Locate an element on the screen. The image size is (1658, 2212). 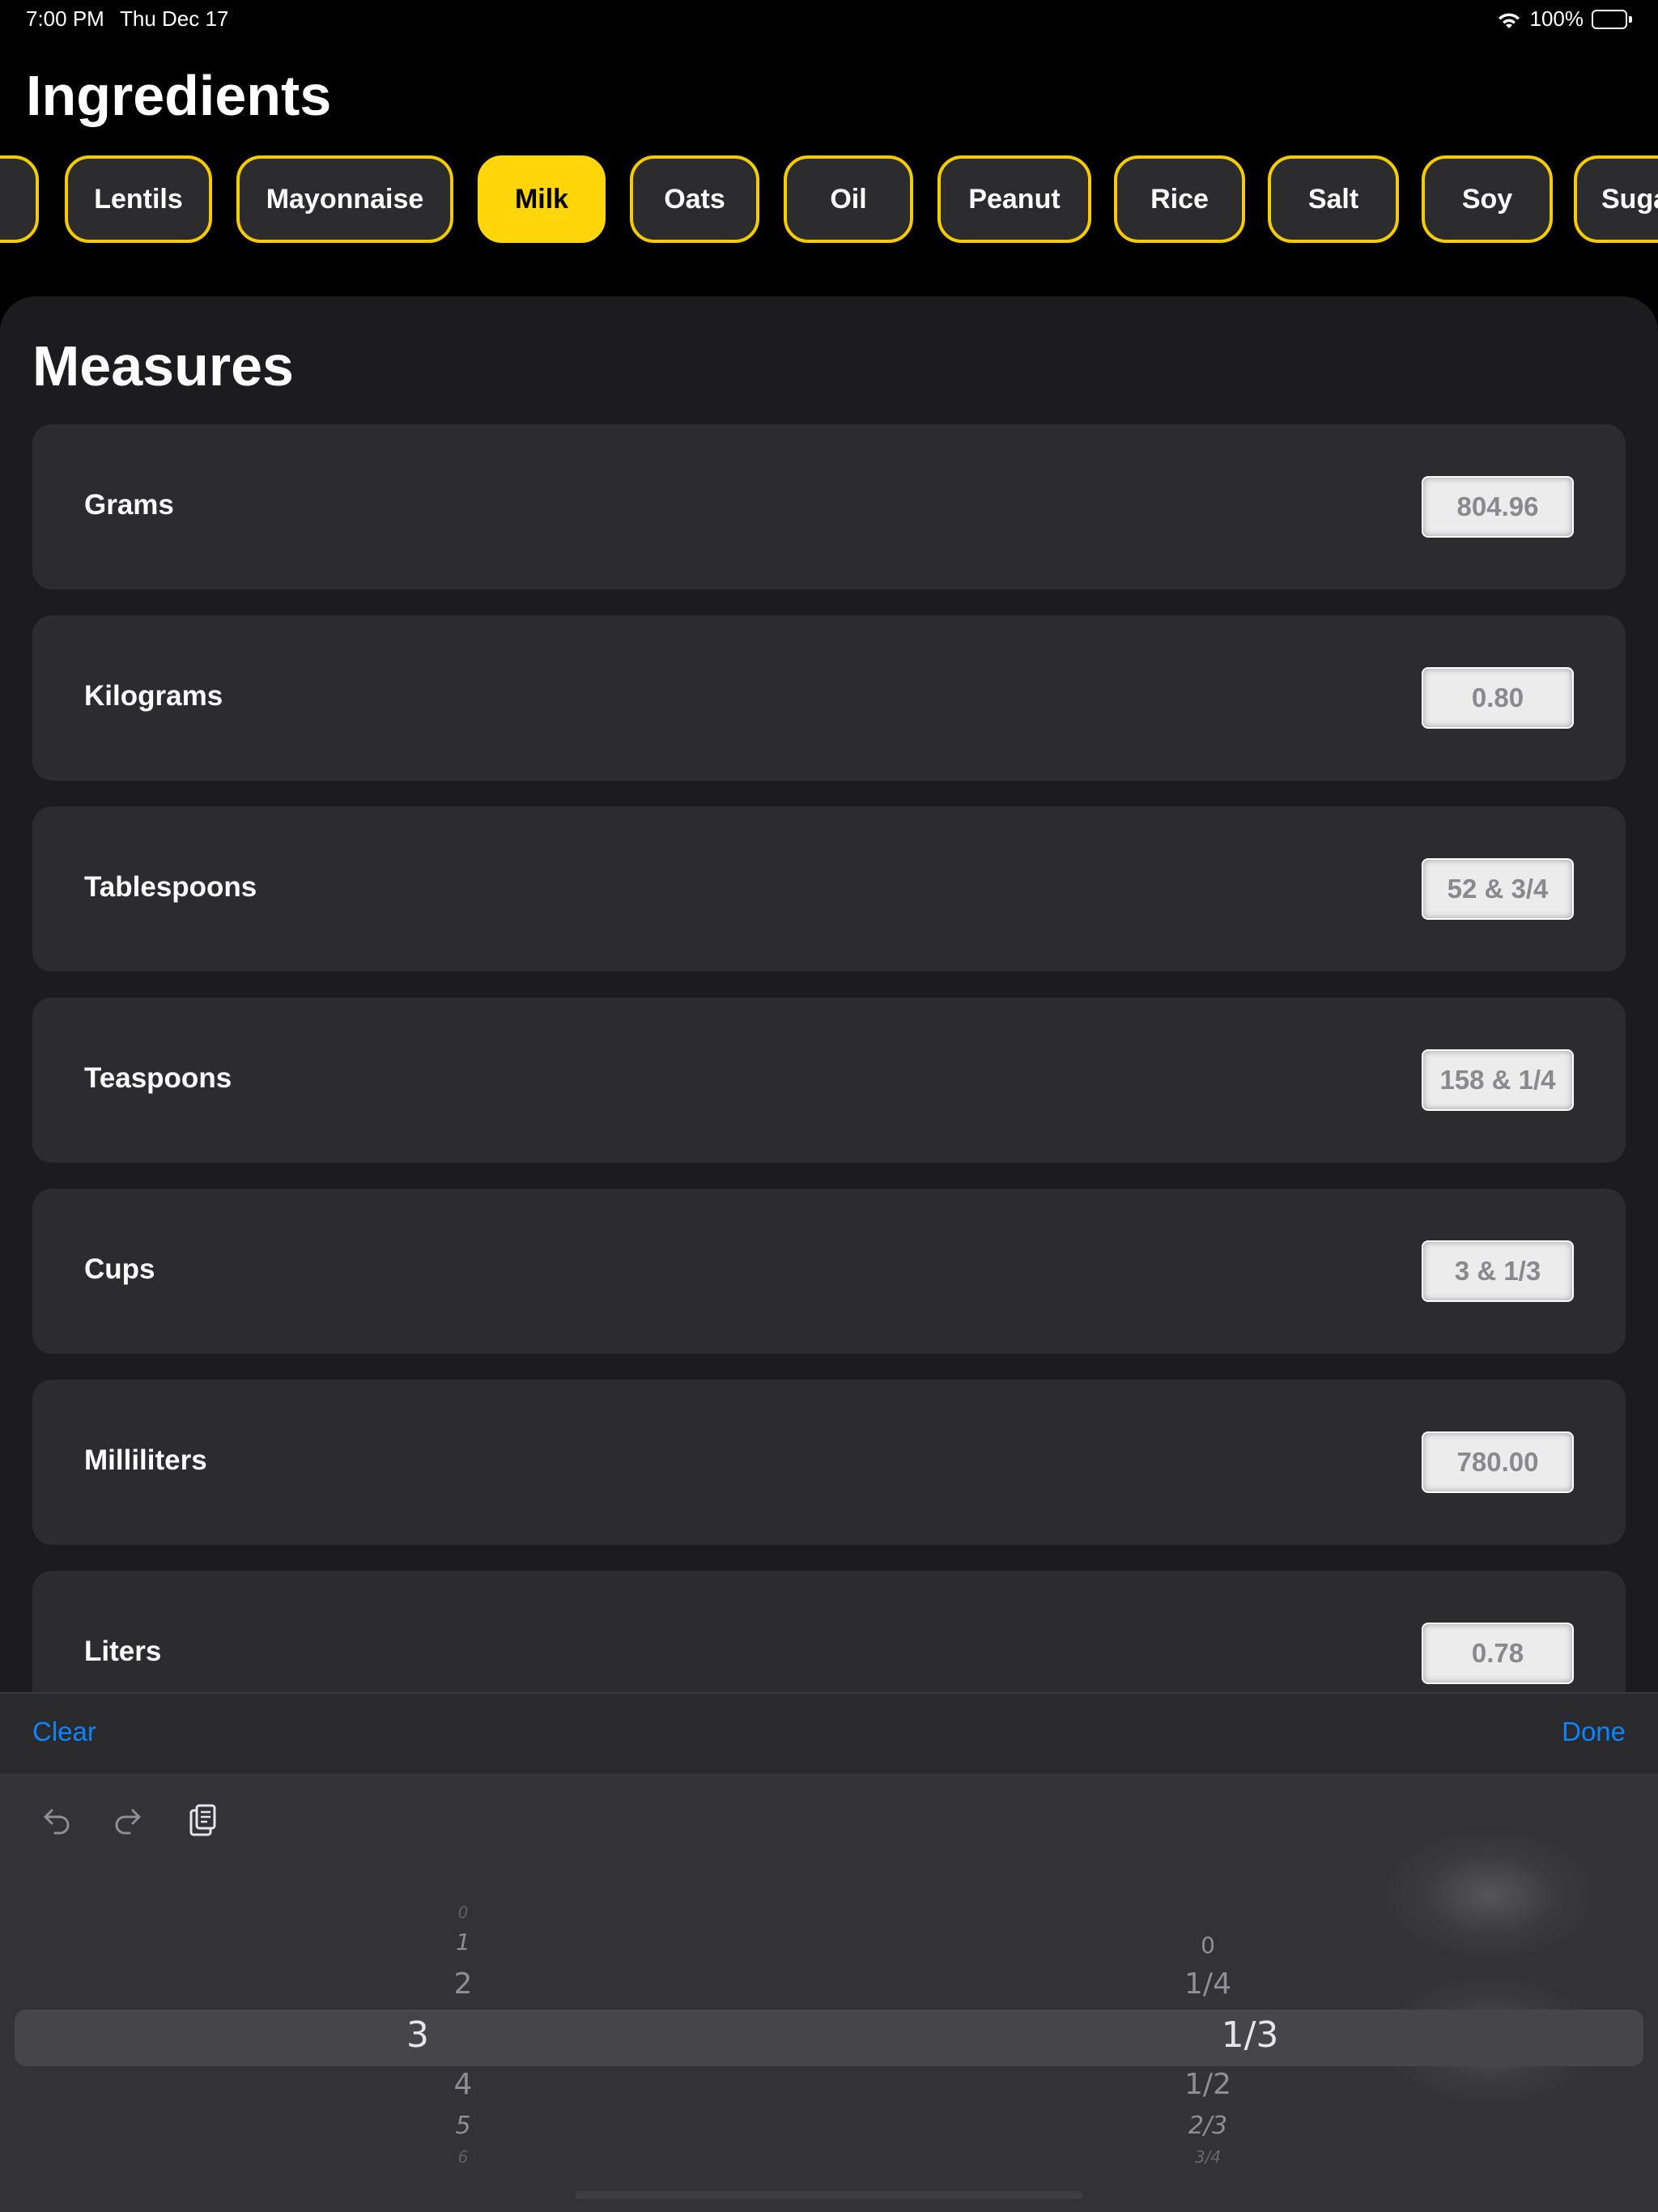
chip-peanut: Peanut is located at coordinates (1014, 199).